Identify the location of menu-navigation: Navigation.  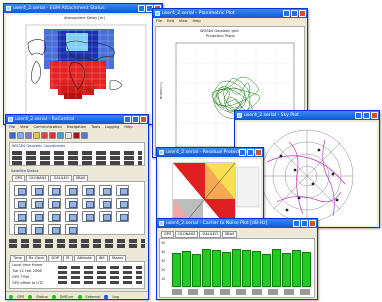
(76, 127).